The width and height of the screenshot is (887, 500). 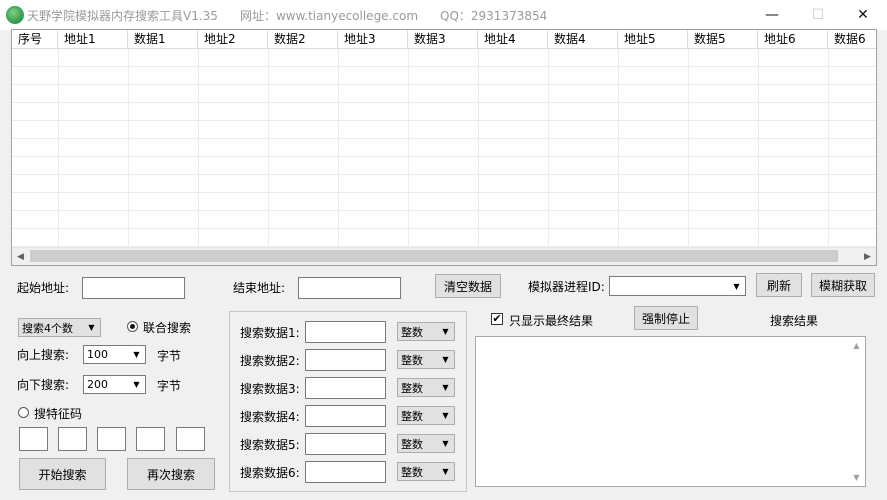 I want to click on data-type-select-2: 整数 ▼, so click(x=426, y=359).